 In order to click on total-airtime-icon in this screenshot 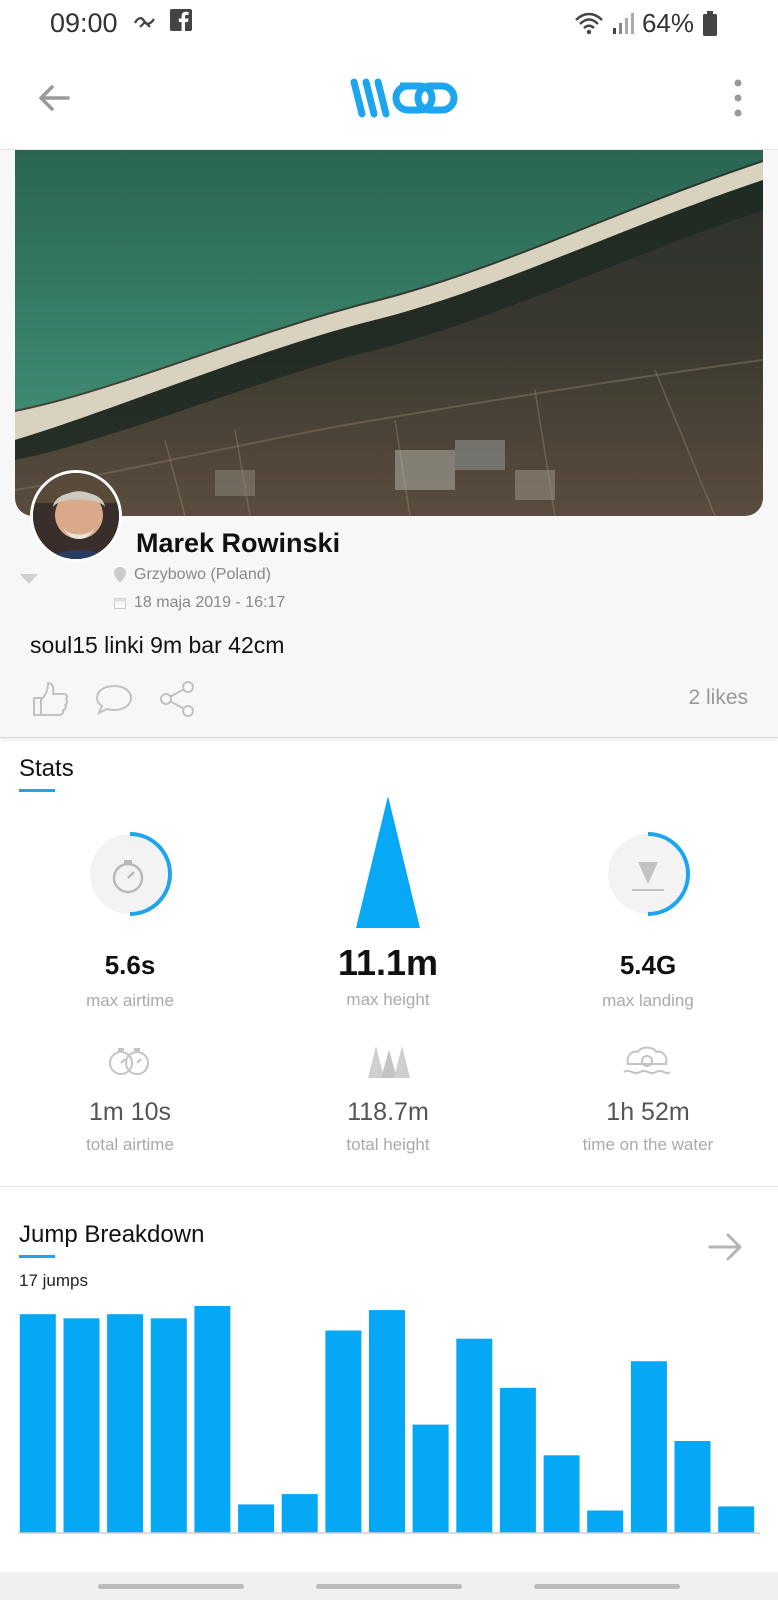, I will do `click(129, 1061)`.